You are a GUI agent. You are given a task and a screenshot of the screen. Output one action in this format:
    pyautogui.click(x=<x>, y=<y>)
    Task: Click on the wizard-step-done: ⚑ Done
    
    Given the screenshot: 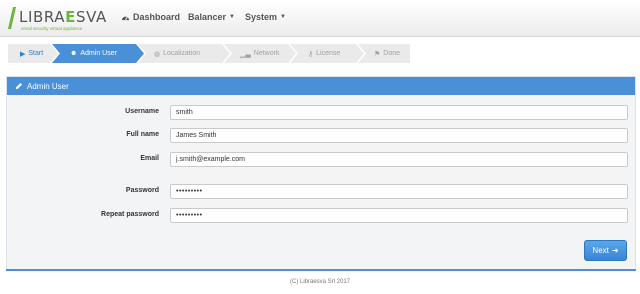 What is the action you would take?
    pyautogui.click(x=384, y=53)
    